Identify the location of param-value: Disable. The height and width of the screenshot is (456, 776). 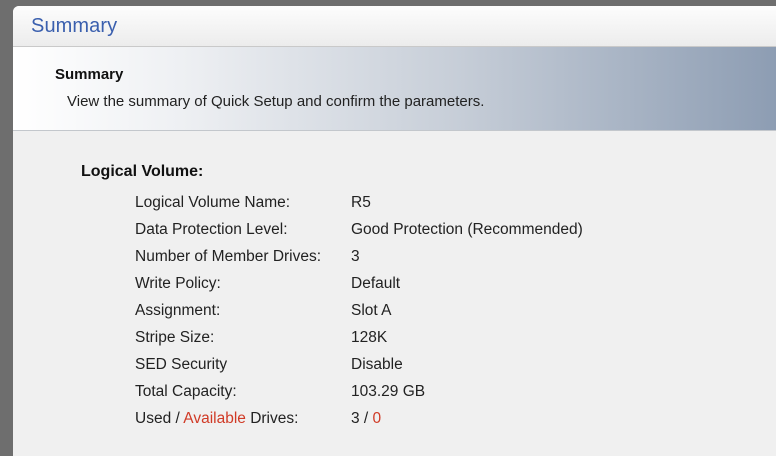
(377, 364).